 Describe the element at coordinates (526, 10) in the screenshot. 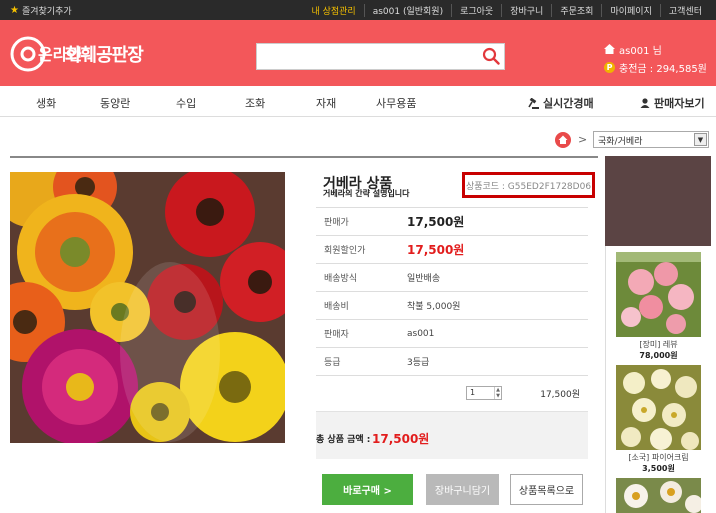

I see `top-link-cart: 장바구니` at that location.